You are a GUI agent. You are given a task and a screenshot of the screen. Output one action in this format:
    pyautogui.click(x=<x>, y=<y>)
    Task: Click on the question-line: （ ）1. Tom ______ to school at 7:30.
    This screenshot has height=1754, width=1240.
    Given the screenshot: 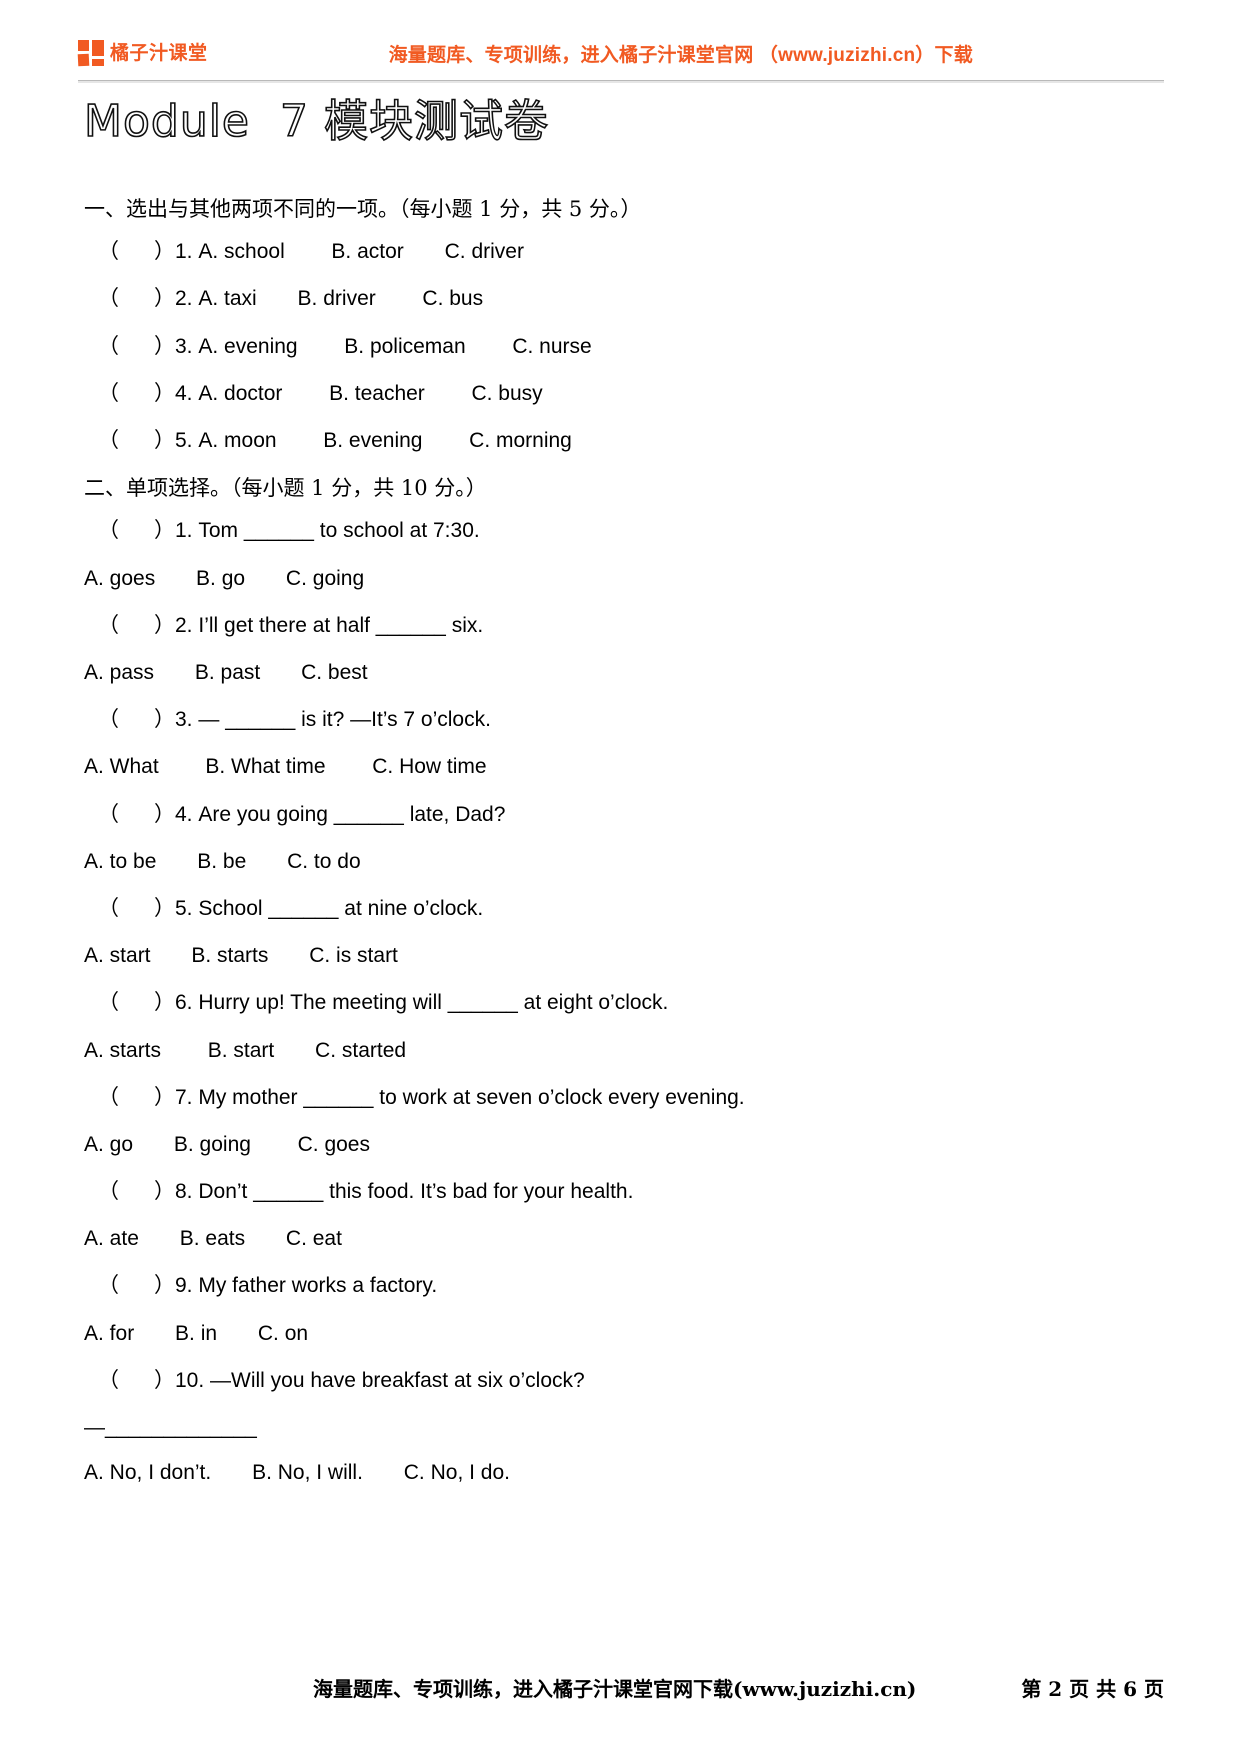 What is the action you would take?
    pyautogui.click(x=620, y=530)
    